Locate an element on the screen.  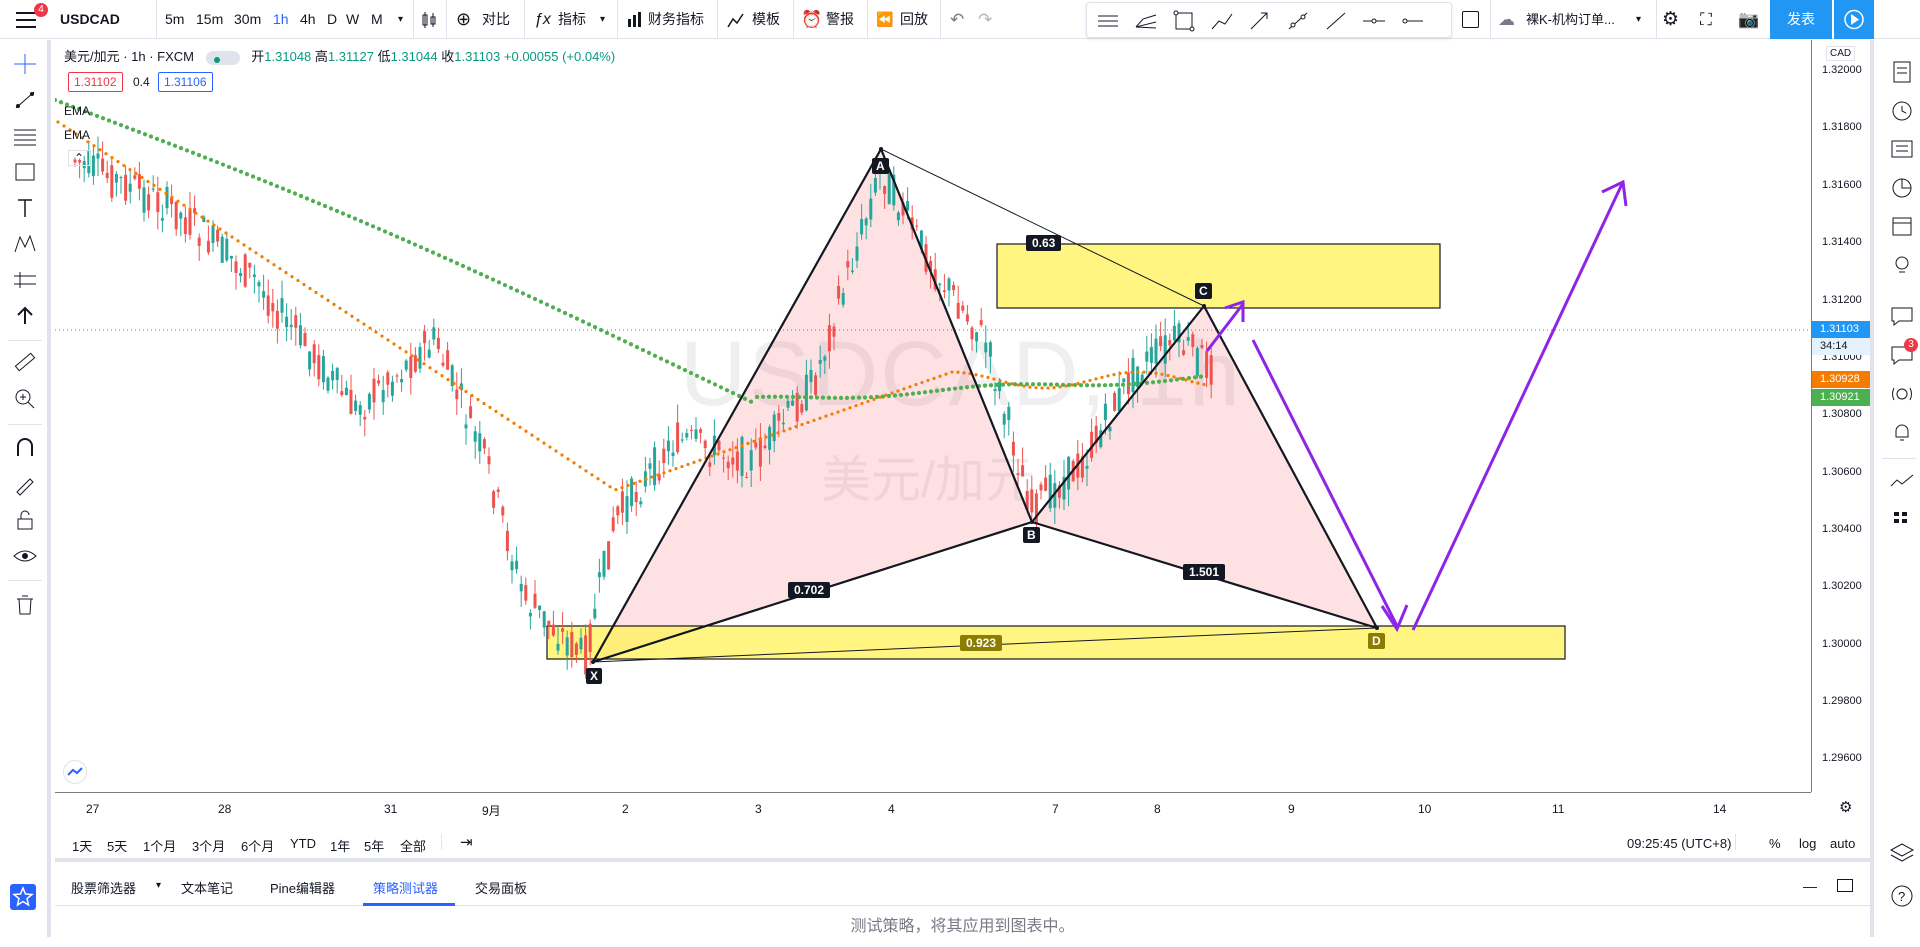
cloud-icon: ☁ is located at coordinates (1506, 19).